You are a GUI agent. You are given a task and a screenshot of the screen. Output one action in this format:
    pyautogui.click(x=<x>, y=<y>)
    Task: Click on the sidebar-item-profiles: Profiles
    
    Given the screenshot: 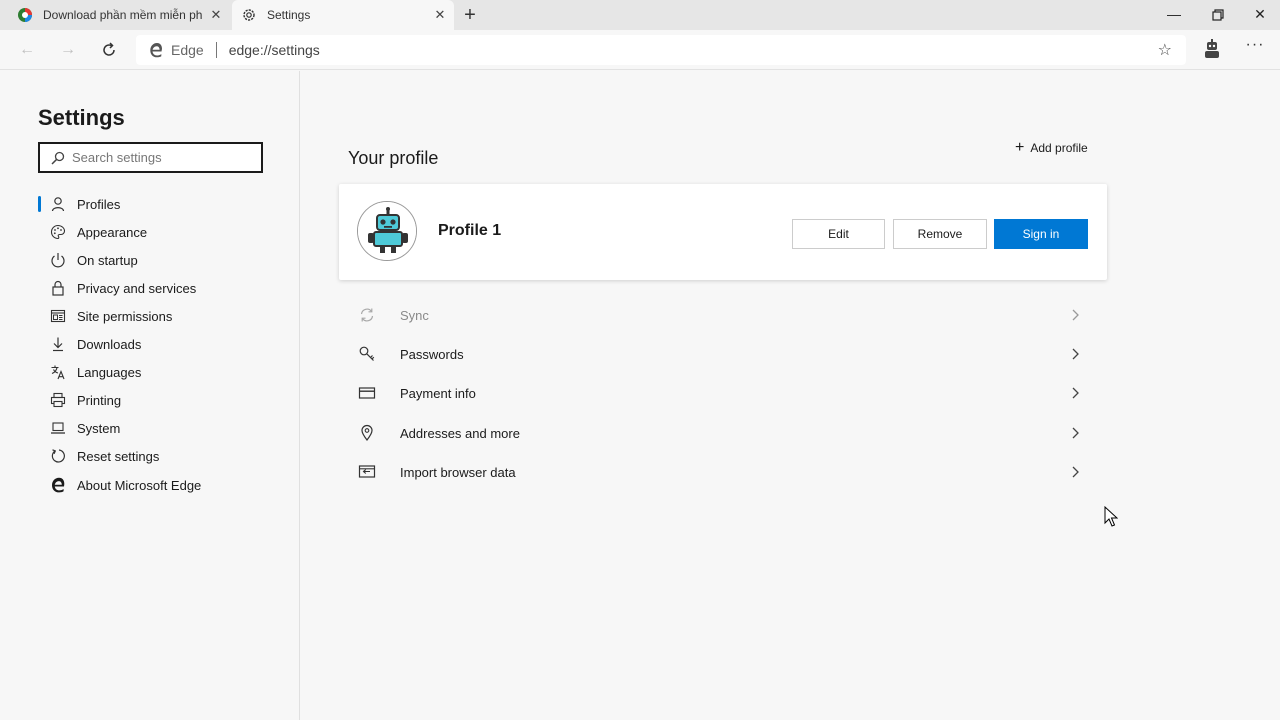 What is the action you would take?
    pyautogui.click(x=158, y=204)
    